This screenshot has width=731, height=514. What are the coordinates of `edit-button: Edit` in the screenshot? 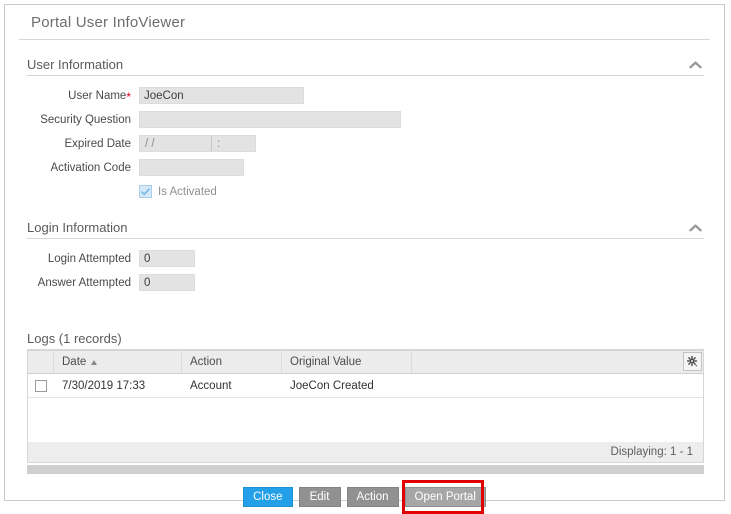 It's located at (319, 497).